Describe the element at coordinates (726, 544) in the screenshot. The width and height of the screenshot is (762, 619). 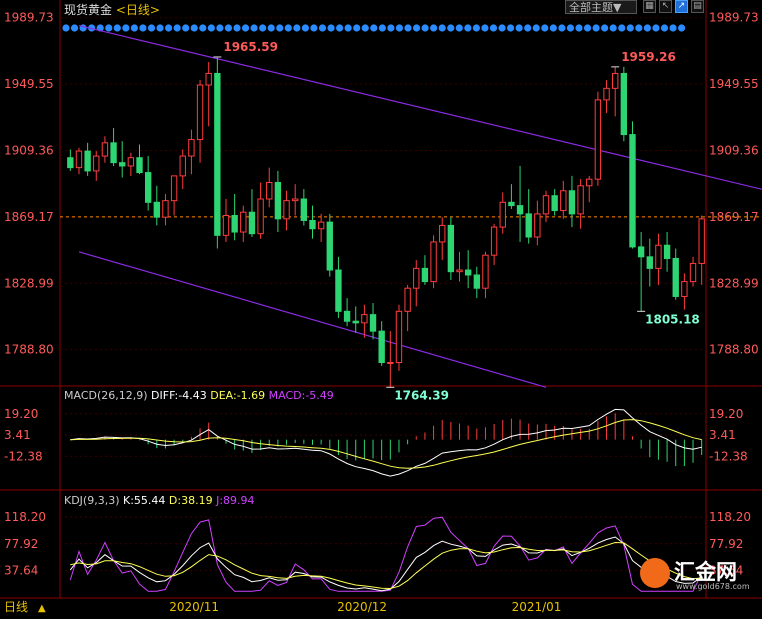
I see `kdj-tick-right: 77.92` at that location.